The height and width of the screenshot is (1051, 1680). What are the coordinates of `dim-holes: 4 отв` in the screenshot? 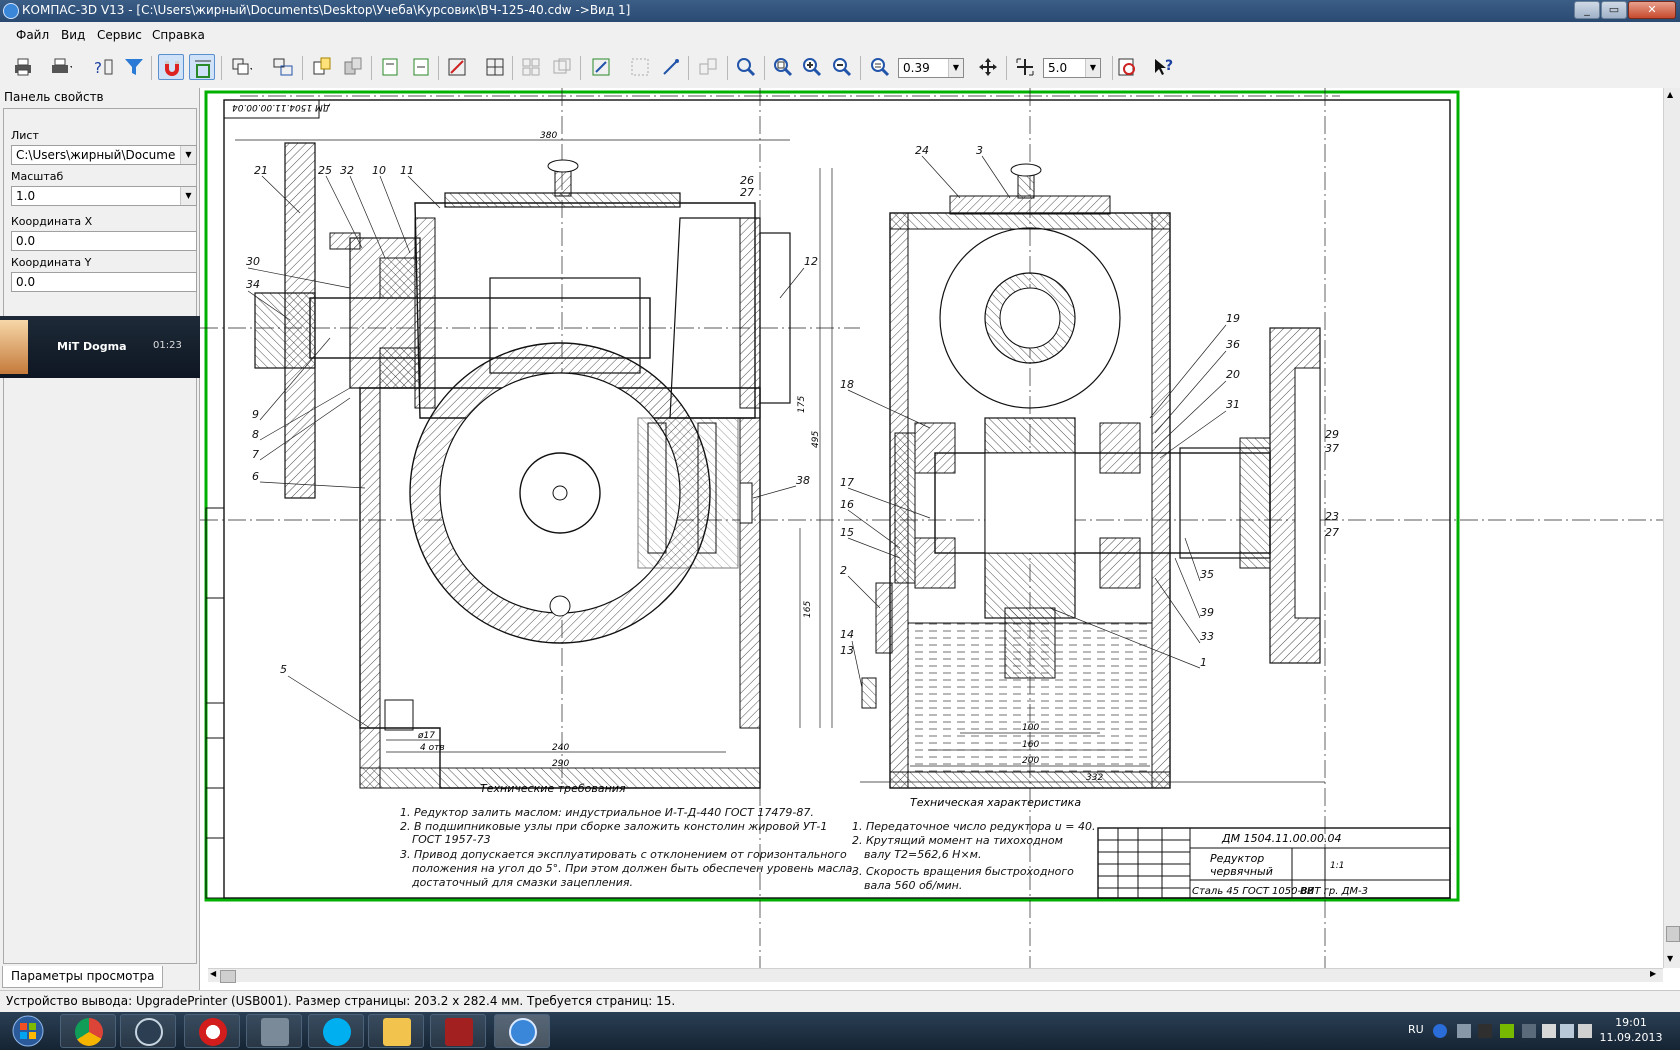 It's located at (432, 748).